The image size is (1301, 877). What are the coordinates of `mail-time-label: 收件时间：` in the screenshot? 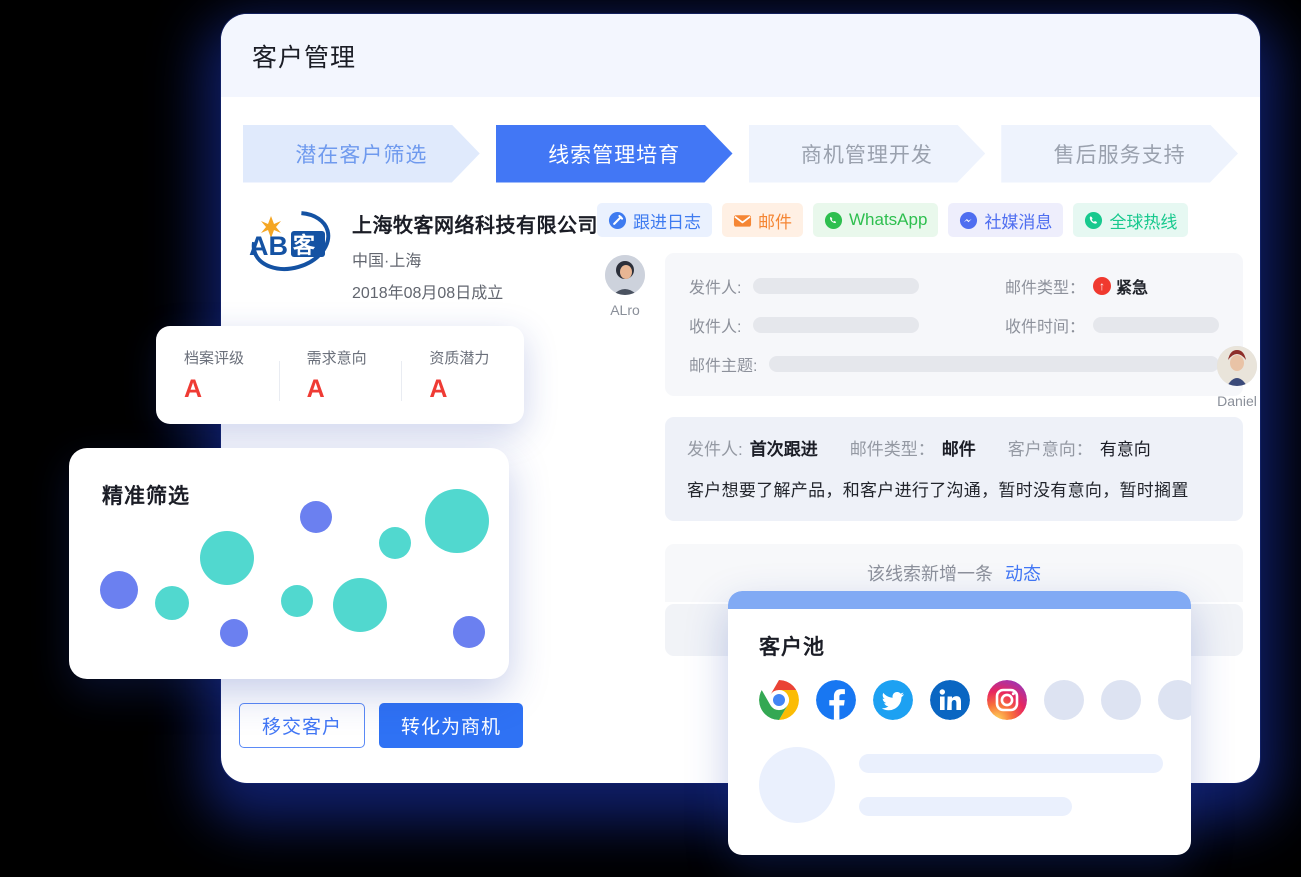 It's located at (1045, 327).